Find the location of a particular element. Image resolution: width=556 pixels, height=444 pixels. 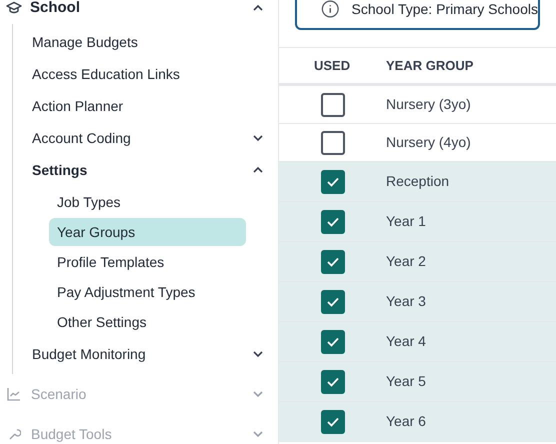

table-cell-text: Year 2 is located at coordinates (406, 261).